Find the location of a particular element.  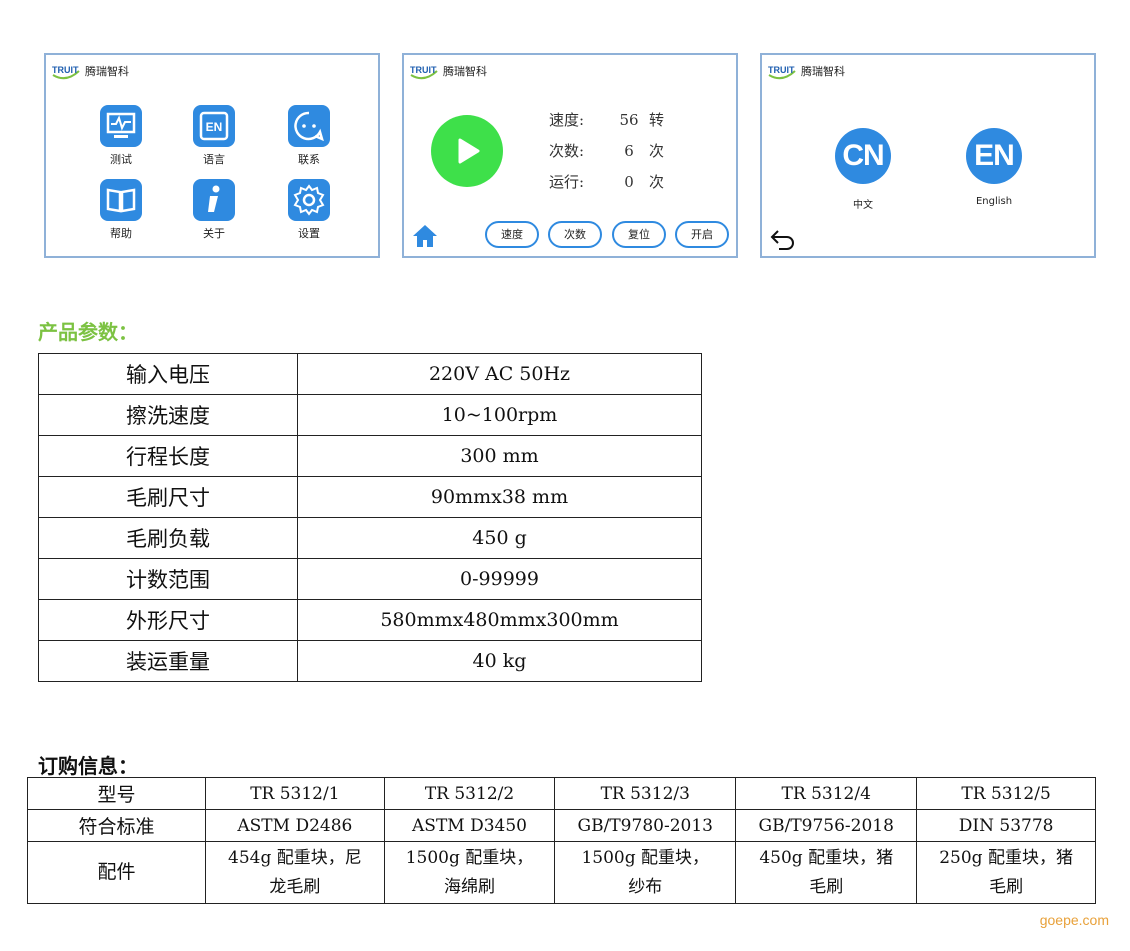

stat-value: 6 is located at coordinates (629, 151).